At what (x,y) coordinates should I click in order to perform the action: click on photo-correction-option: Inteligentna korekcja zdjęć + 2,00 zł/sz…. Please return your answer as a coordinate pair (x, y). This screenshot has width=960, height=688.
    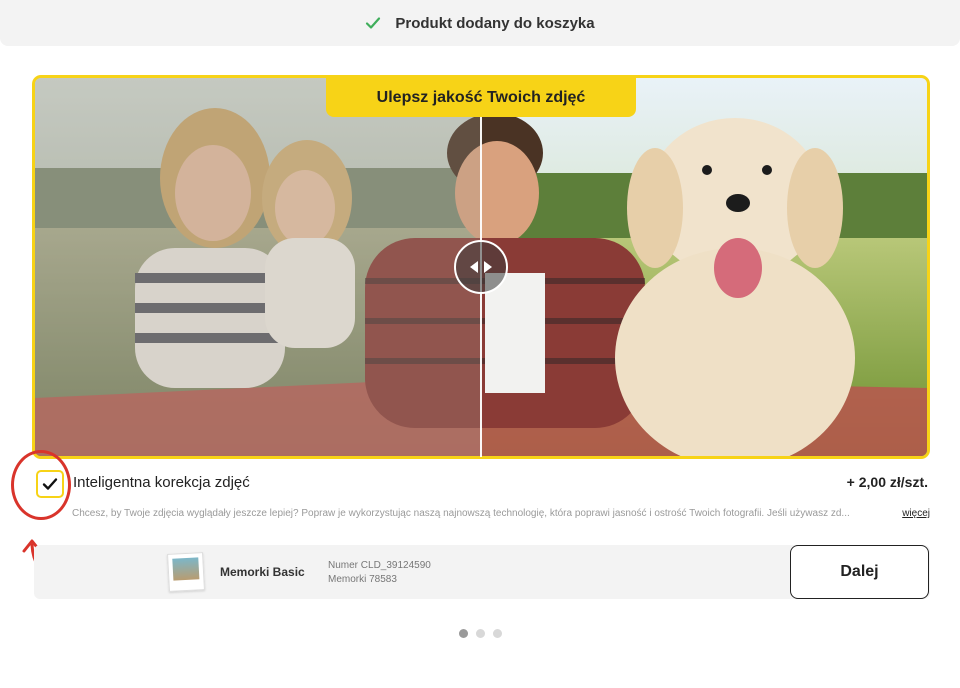
    Looking at the image, I should click on (483, 483).